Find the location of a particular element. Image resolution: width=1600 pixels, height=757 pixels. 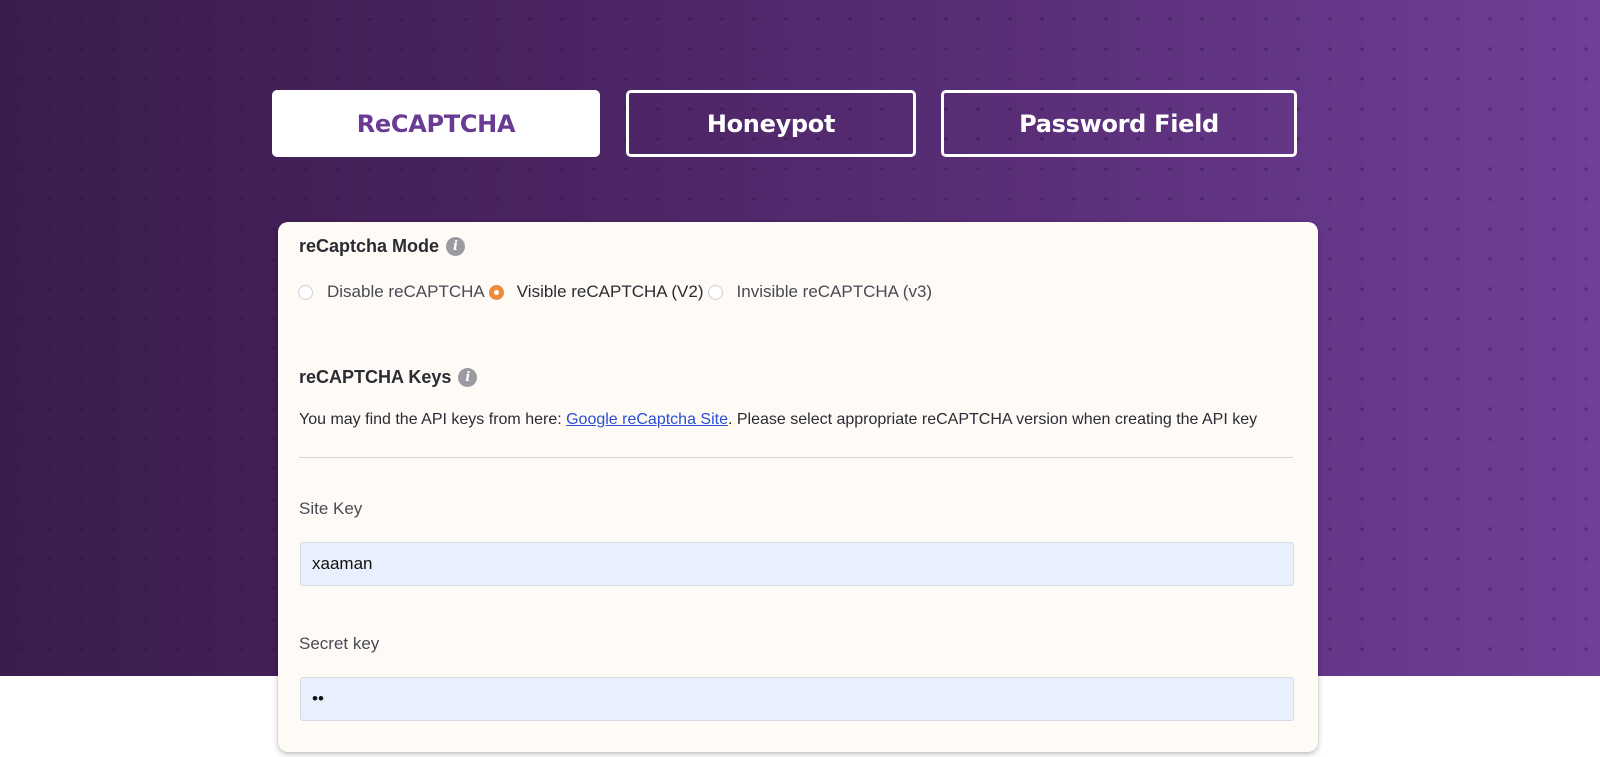

tab-honeypot: Honeypot is located at coordinates (771, 123).